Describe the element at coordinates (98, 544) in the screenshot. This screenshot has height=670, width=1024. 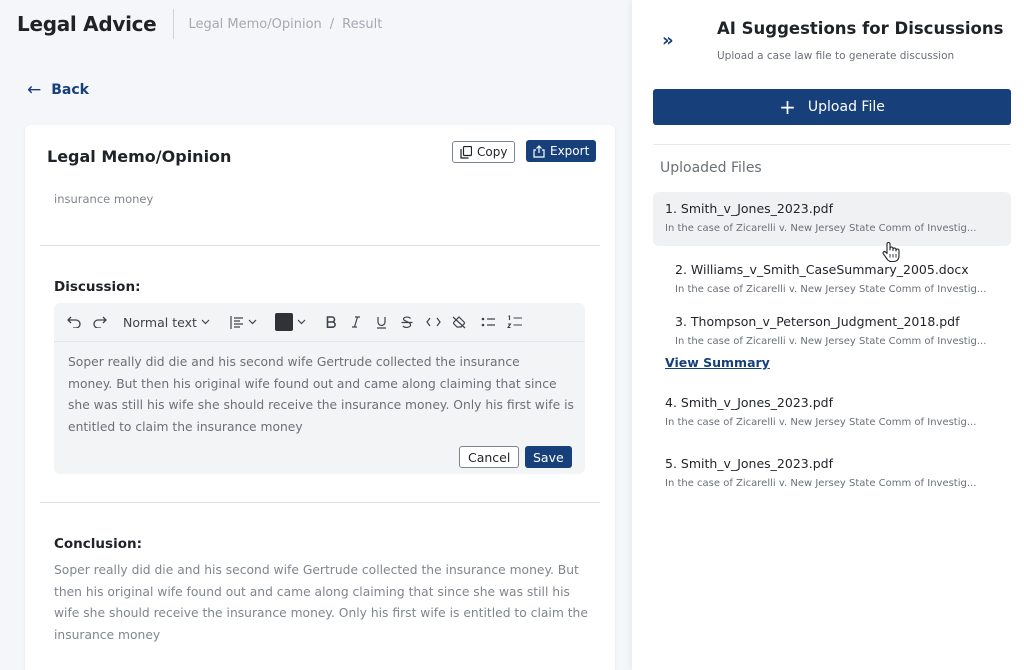
I see `conclusion-heading: Conclusion:` at that location.